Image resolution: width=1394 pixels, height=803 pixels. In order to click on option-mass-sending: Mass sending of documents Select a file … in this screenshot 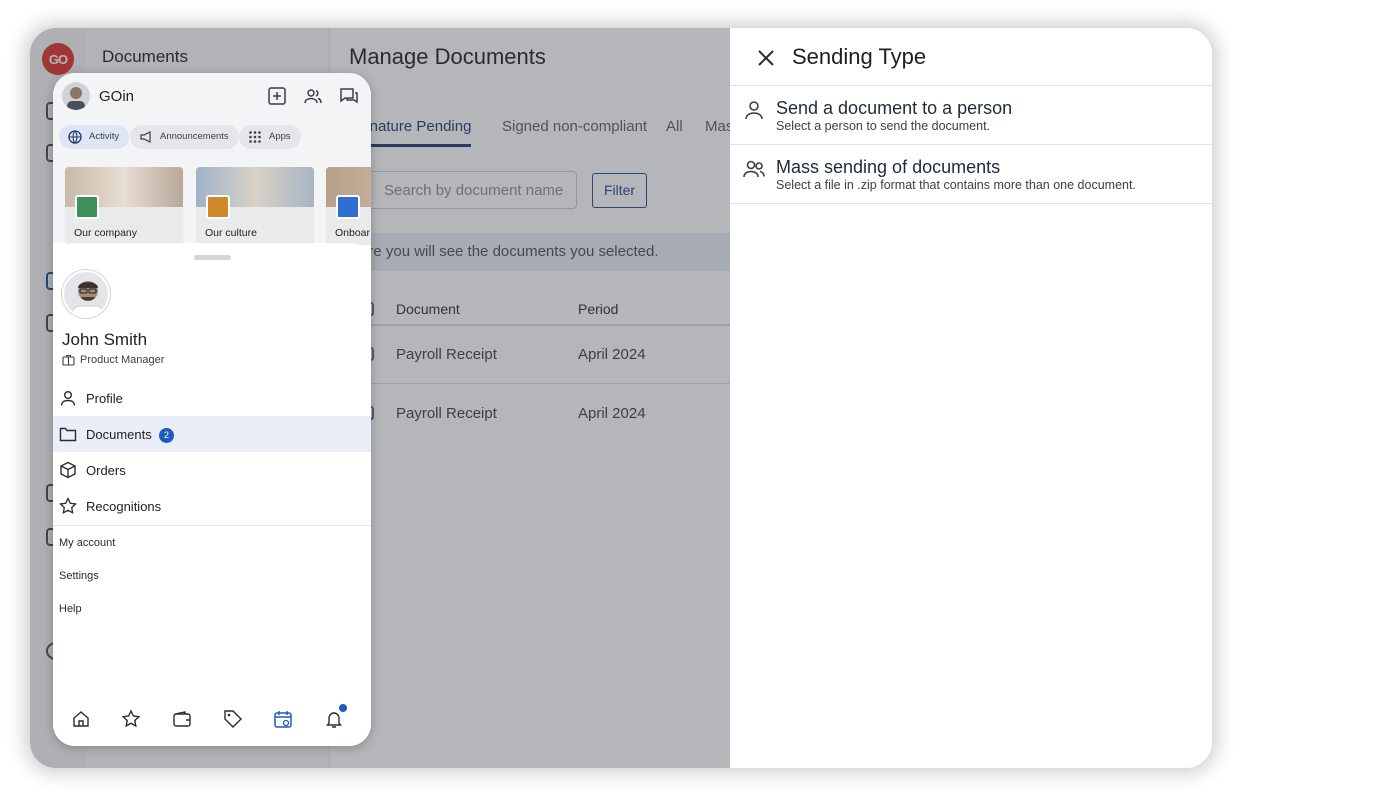, I will do `click(971, 174)`.